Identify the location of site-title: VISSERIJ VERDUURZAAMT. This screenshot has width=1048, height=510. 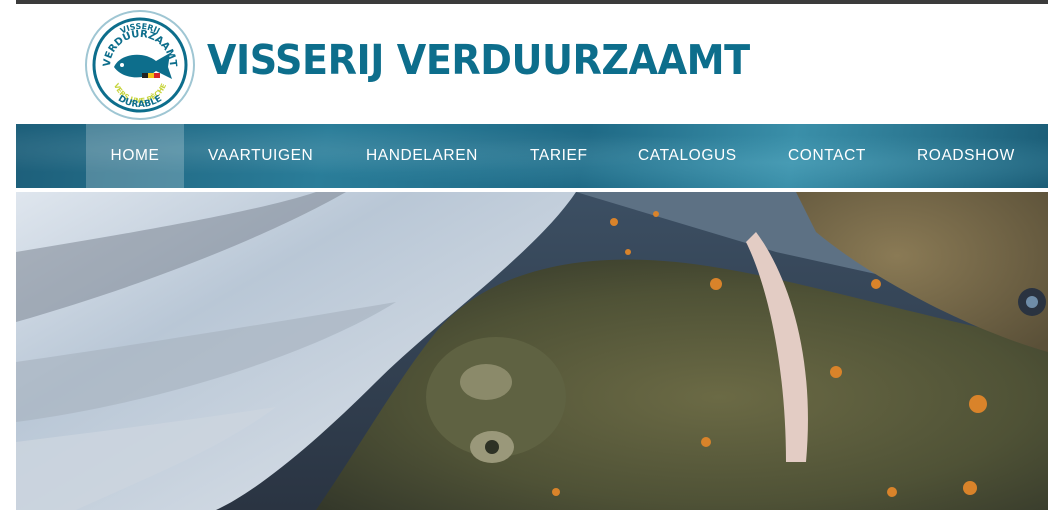
(478, 60).